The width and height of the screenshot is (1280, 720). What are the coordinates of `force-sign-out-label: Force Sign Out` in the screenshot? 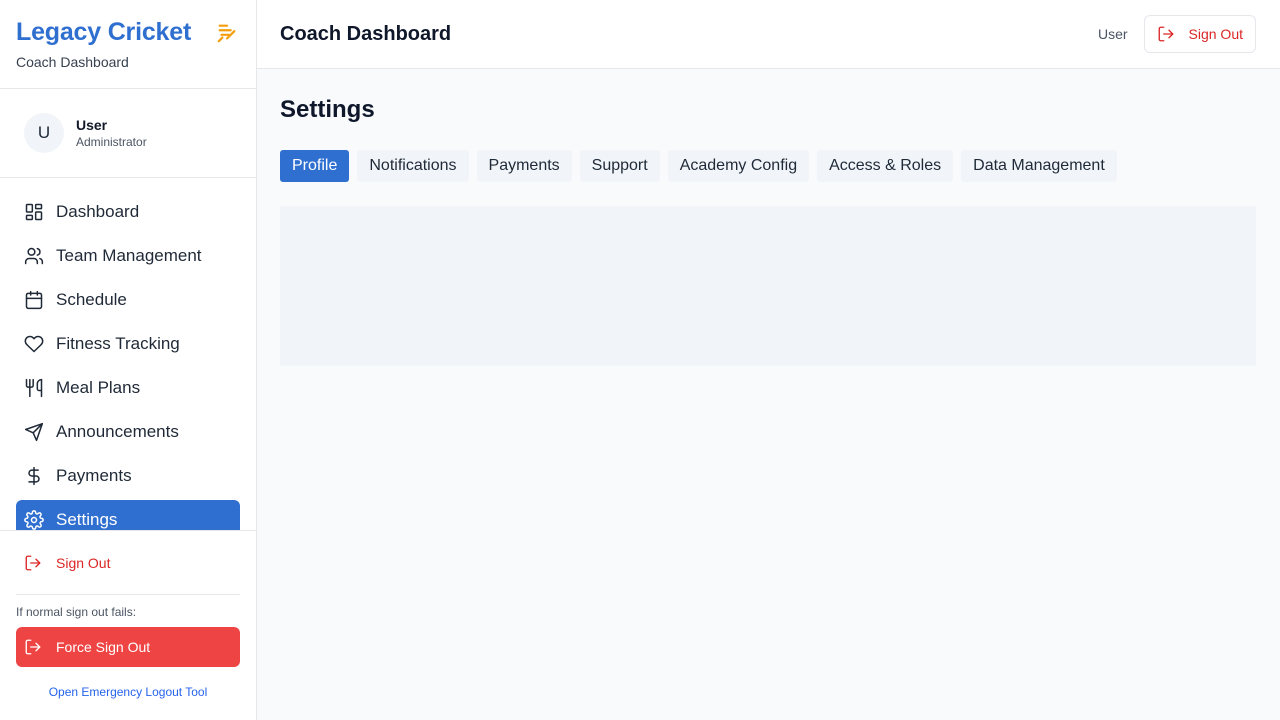 It's located at (103, 647).